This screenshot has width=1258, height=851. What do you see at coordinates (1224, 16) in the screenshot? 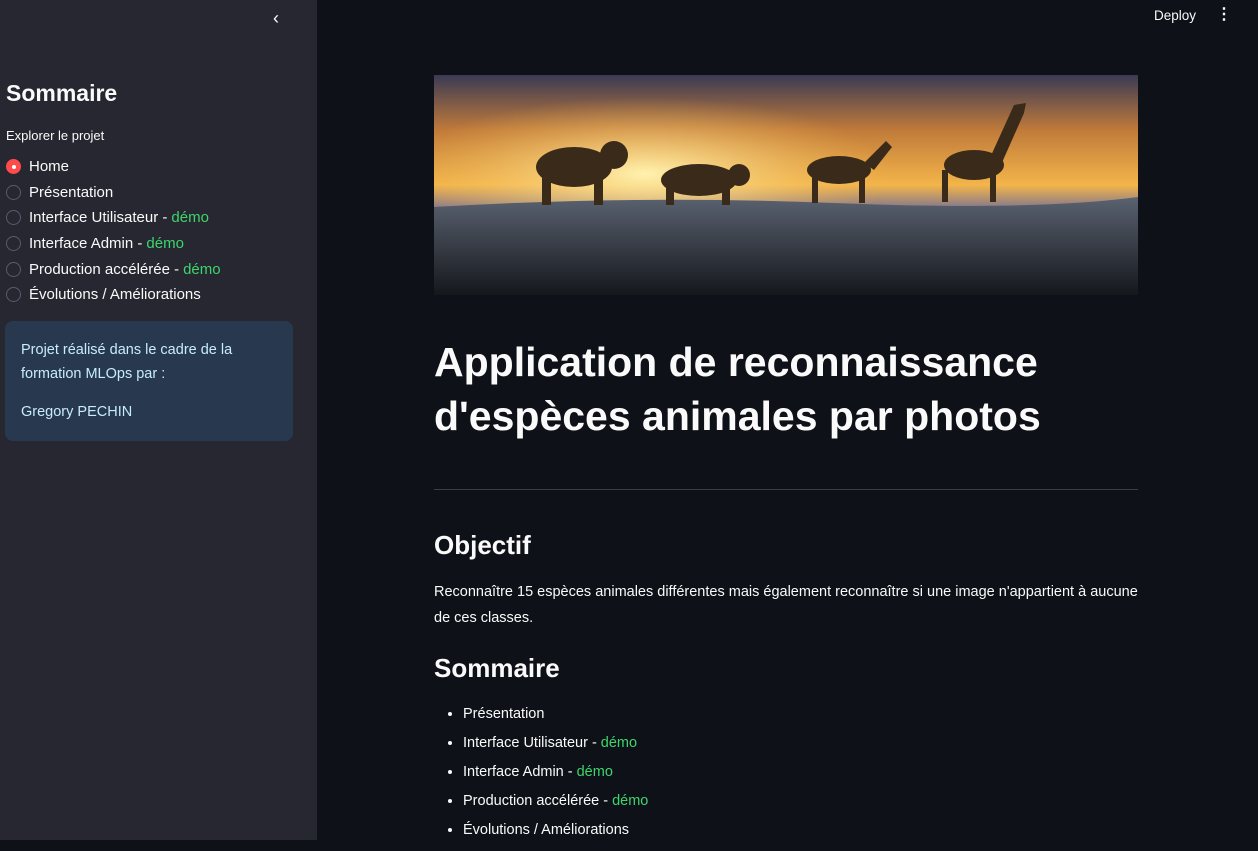
I see `main-menu-kebab-icon: ⋮` at bounding box center [1224, 16].